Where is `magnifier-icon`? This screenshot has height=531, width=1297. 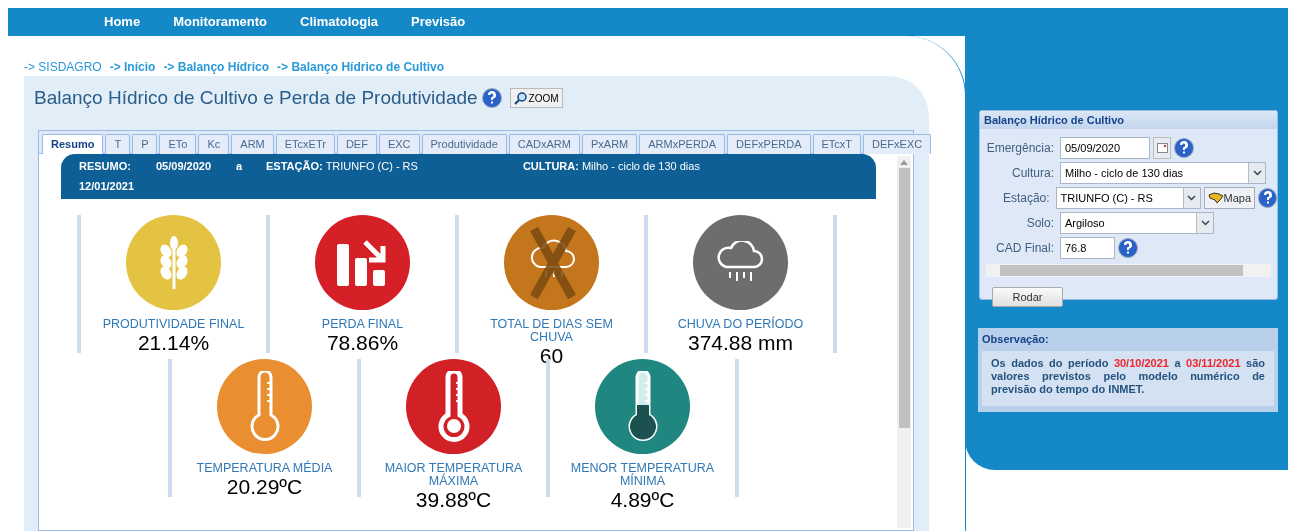 magnifier-icon is located at coordinates (520, 98).